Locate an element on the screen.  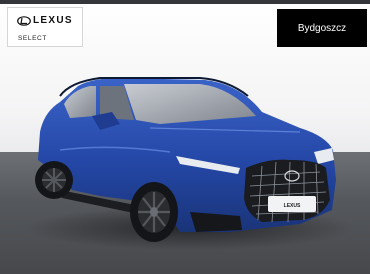
brand-logo-text: LEXUS is located at coordinates (53, 20).